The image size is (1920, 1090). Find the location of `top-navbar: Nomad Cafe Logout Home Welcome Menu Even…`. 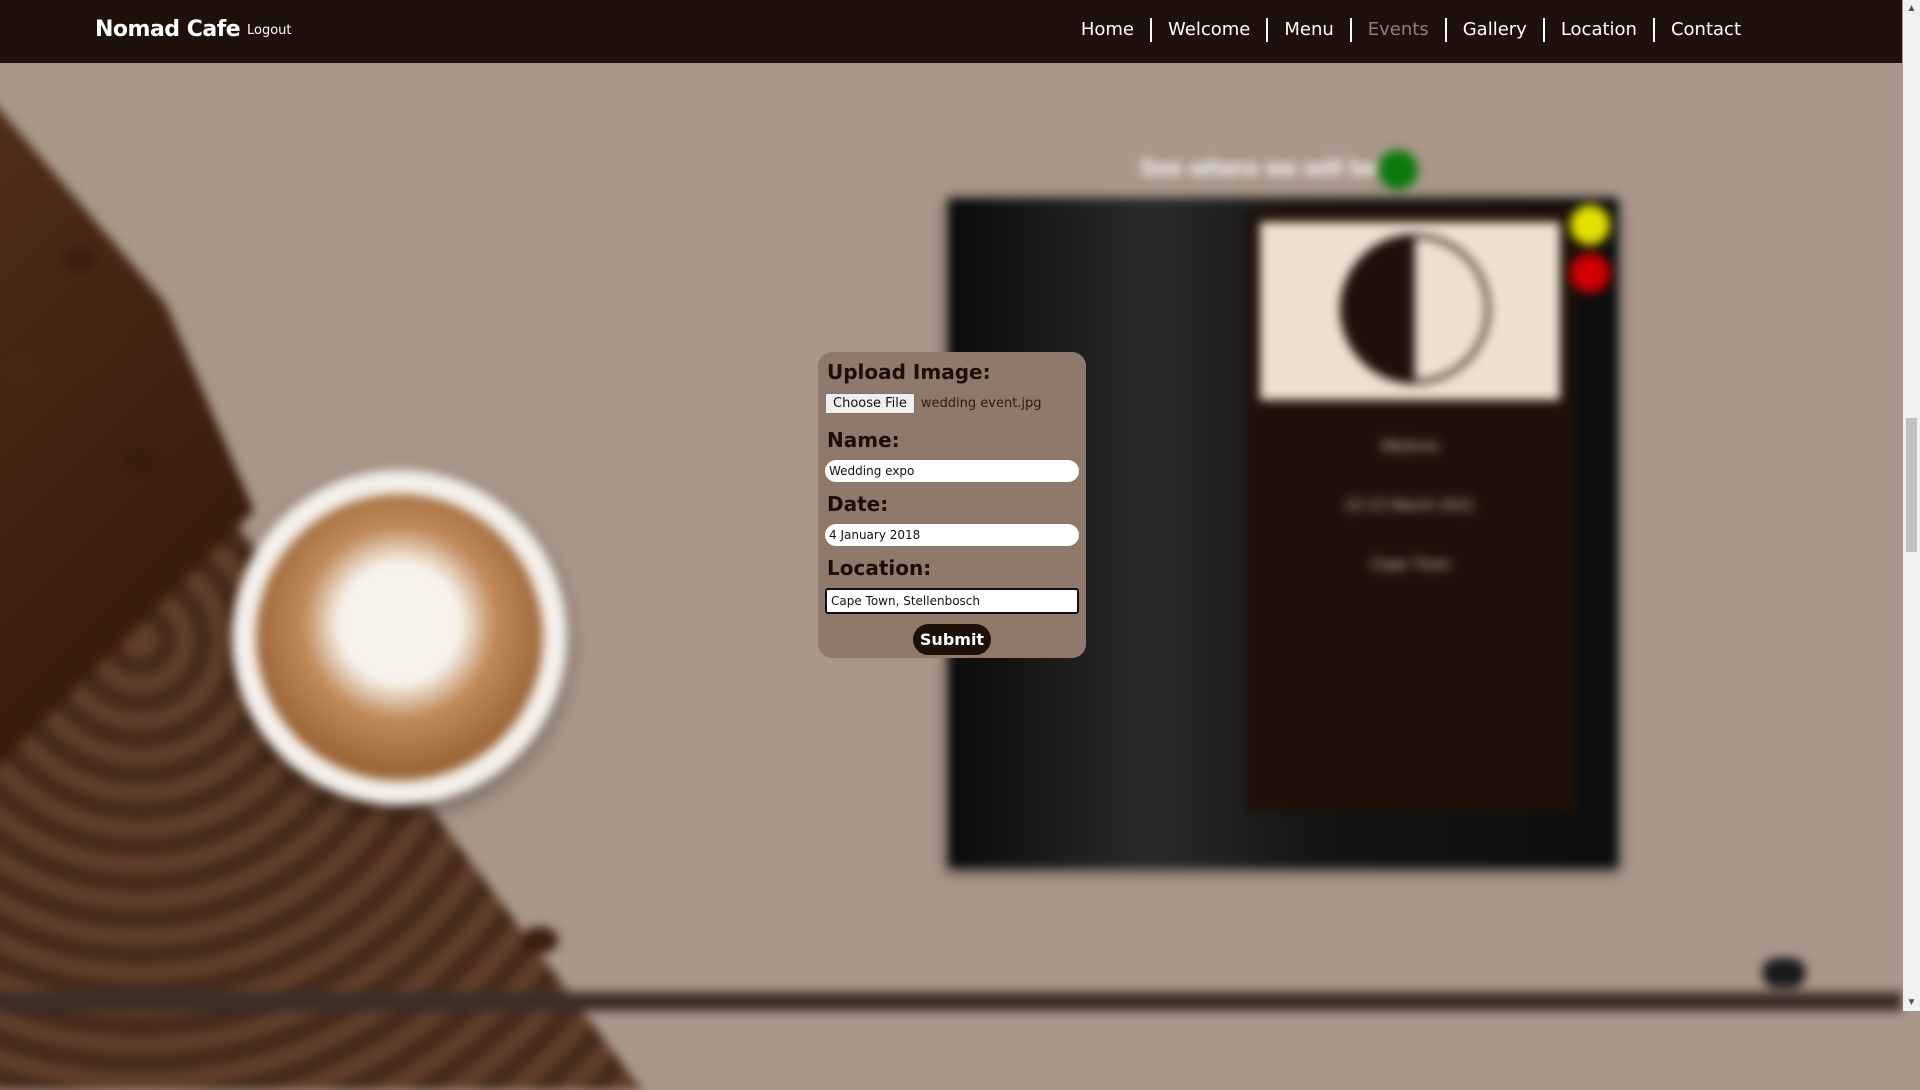

top-navbar: Nomad Cafe Logout Home Welcome Menu Even… is located at coordinates (951, 31).